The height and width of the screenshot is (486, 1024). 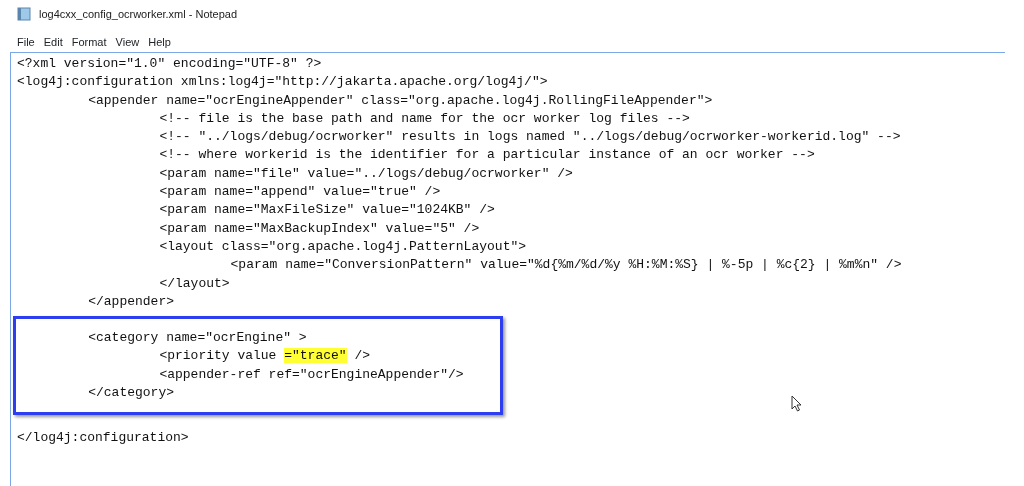 What do you see at coordinates (566, 265) in the screenshot?
I see `code-line: <param name="ConversionPattern" value="%d{%m/%d/%y %H:%M:%S} | %-5p | %c{2} | %m%n" />` at bounding box center [566, 265].